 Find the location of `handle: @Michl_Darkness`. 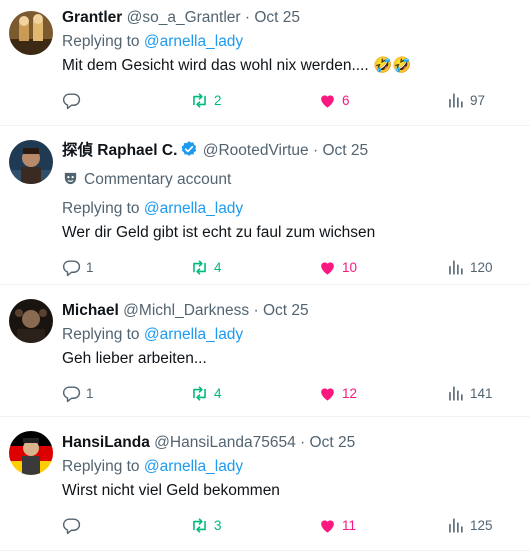

handle: @Michl_Darkness is located at coordinates (186, 310).